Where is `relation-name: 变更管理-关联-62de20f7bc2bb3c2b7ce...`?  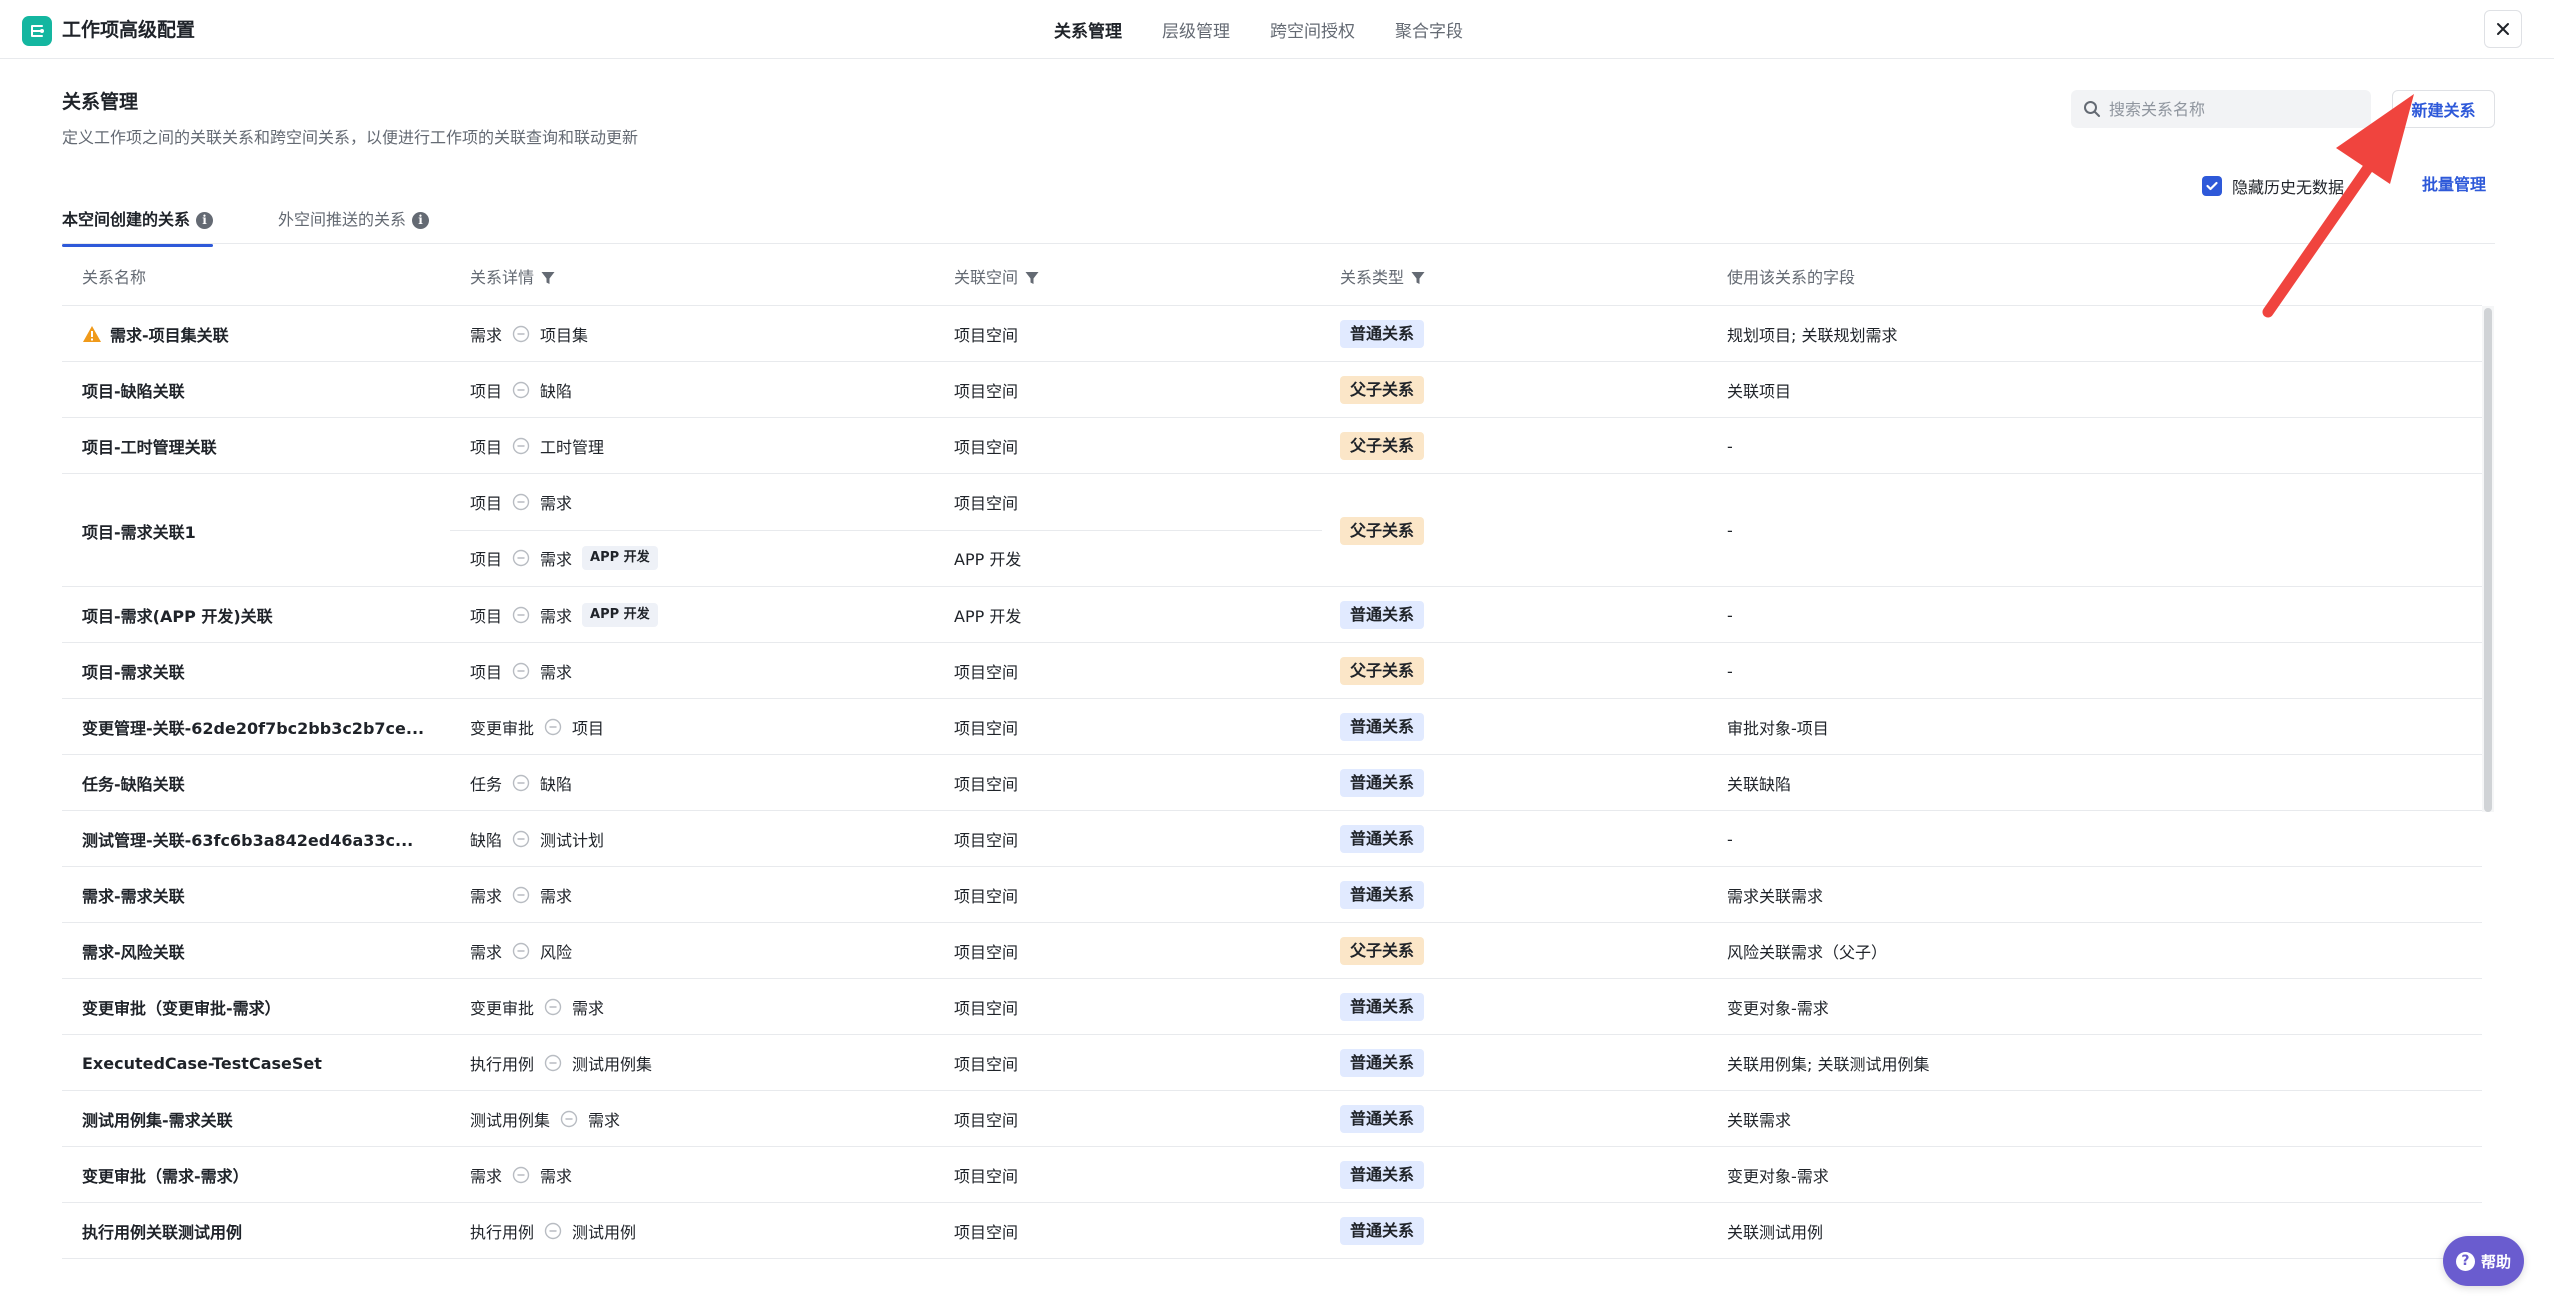
relation-name: 变更管理-关联-62de20f7bc2bb3c2b7ce... is located at coordinates (253, 727).